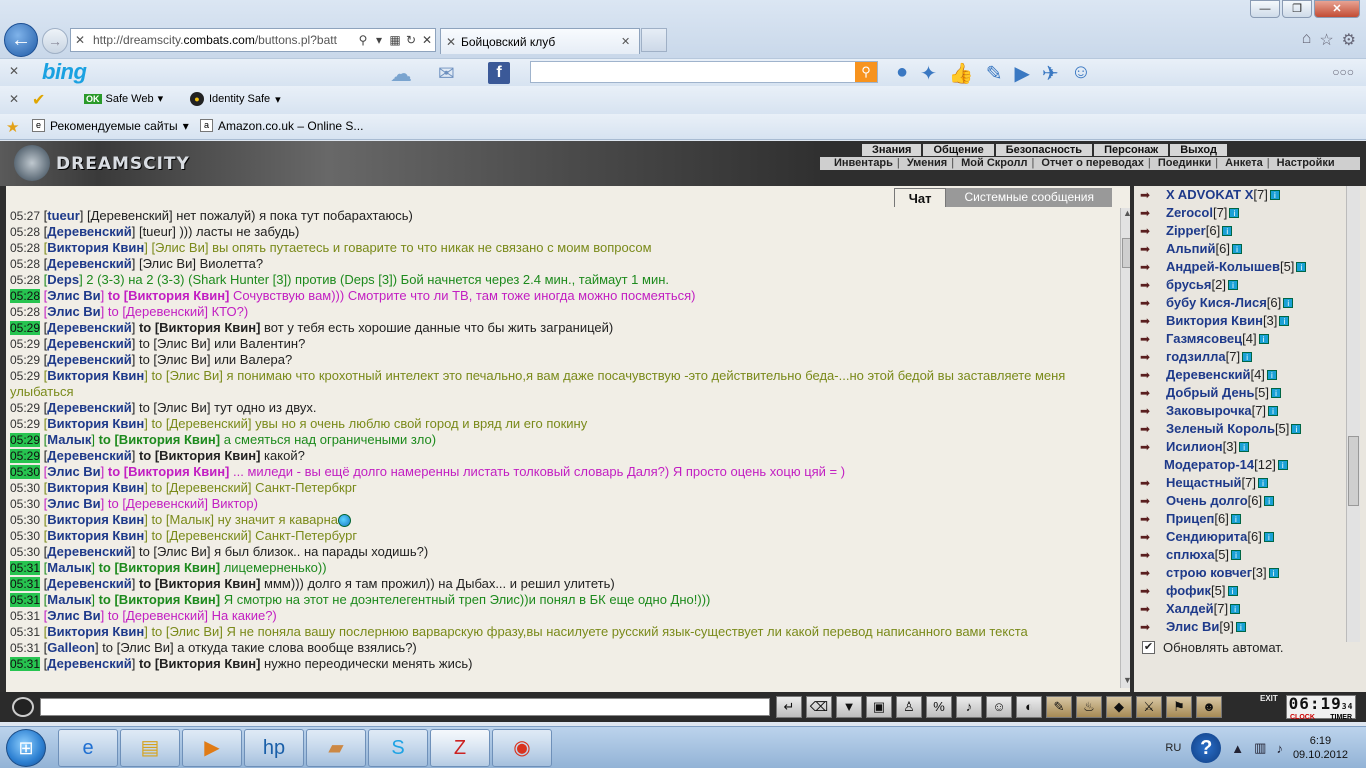 This screenshot has width=1366, height=768. What do you see at coordinates (1148, 647) in the screenshot?
I see `checkbox-checked-icon: ✔` at bounding box center [1148, 647].